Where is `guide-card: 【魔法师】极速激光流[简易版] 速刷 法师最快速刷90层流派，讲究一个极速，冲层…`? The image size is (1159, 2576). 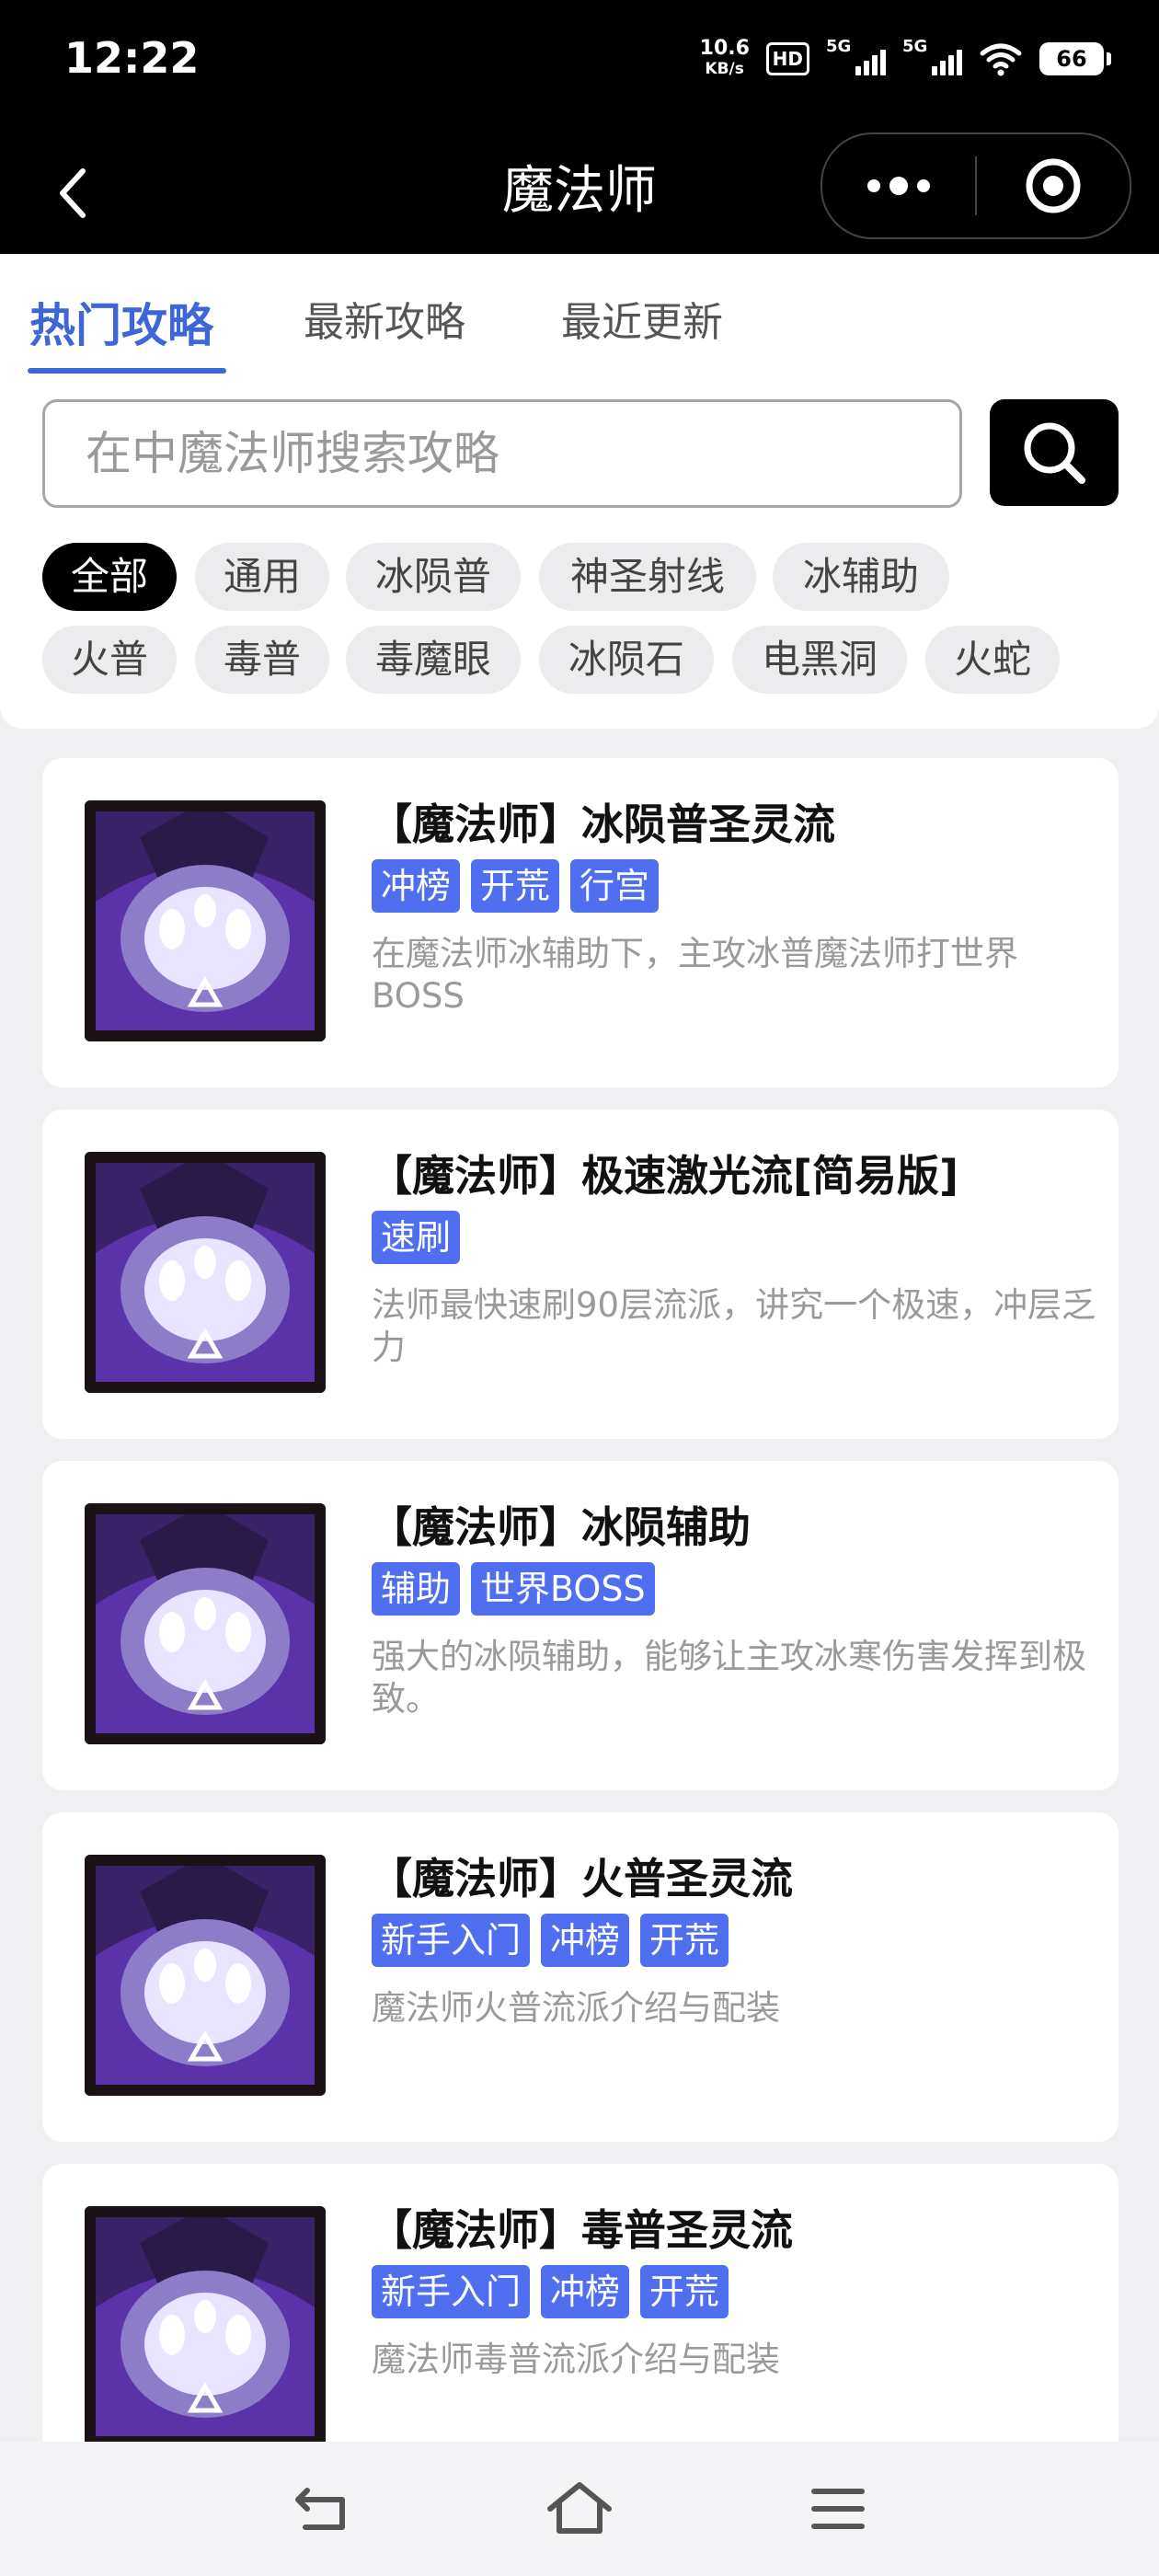
guide-card: 【魔法师】极速激光流[简易版] 速刷 法师最快速刷90层流派，讲究一个极速，冲层… is located at coordinates (580, 1274).